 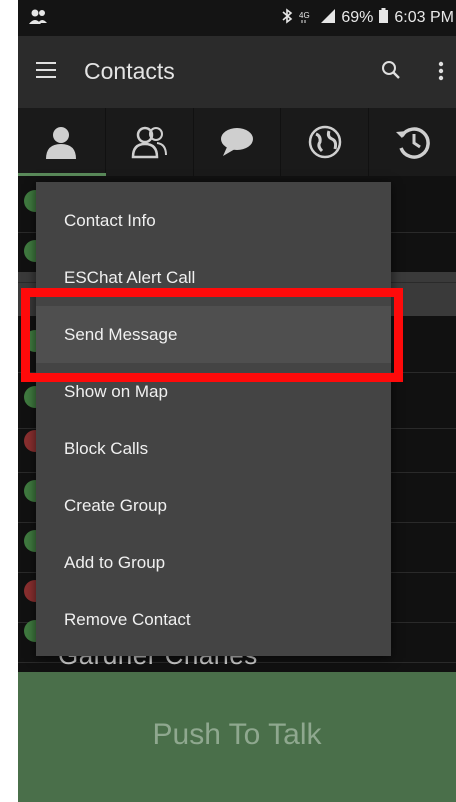 I want to click on tab-groups, so click(x=150, y=142).